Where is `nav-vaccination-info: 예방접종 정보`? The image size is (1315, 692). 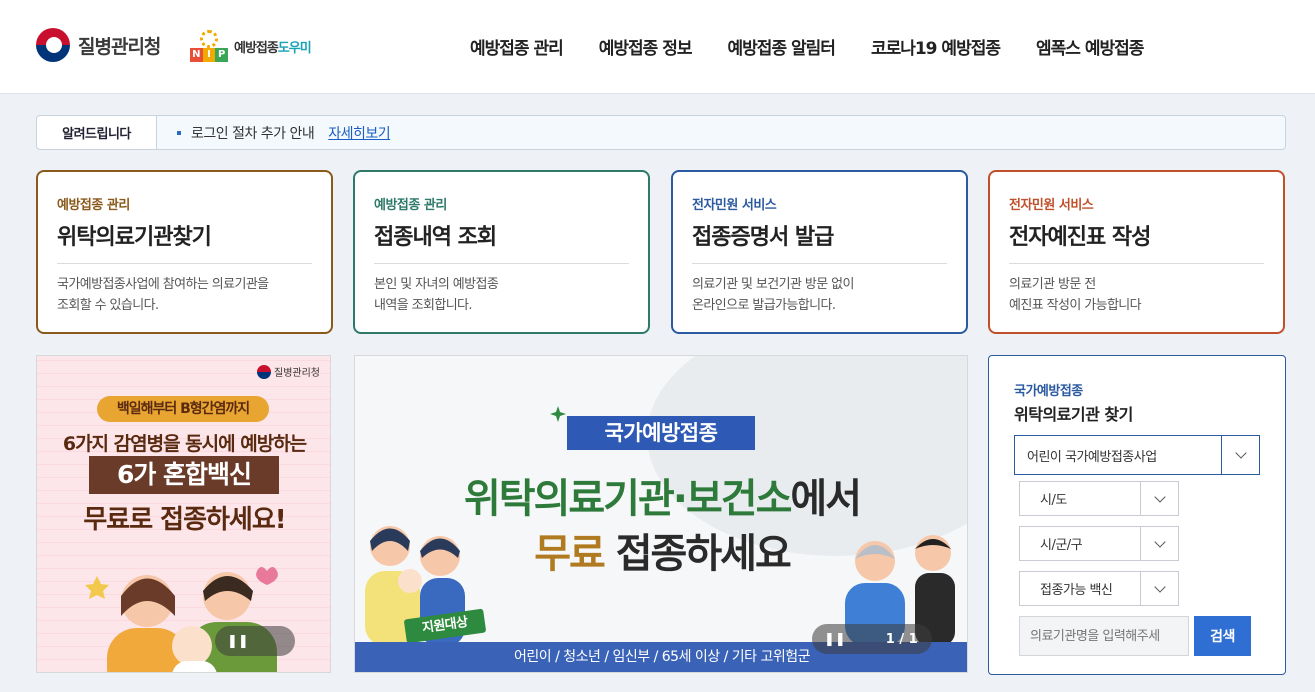
nav-vaccination-info: 예방접종 정보 is located at coordinates (646, 46).